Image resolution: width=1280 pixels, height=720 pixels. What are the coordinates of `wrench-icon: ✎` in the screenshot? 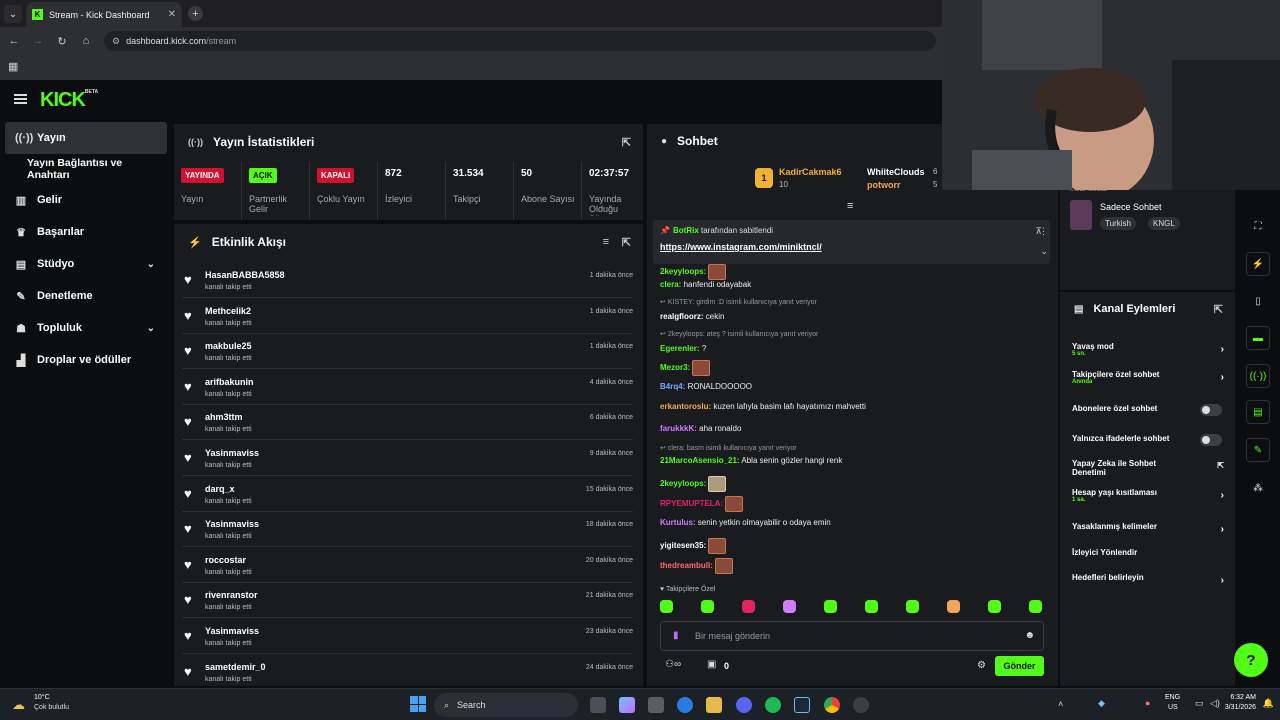 It's located at (1258, 450).